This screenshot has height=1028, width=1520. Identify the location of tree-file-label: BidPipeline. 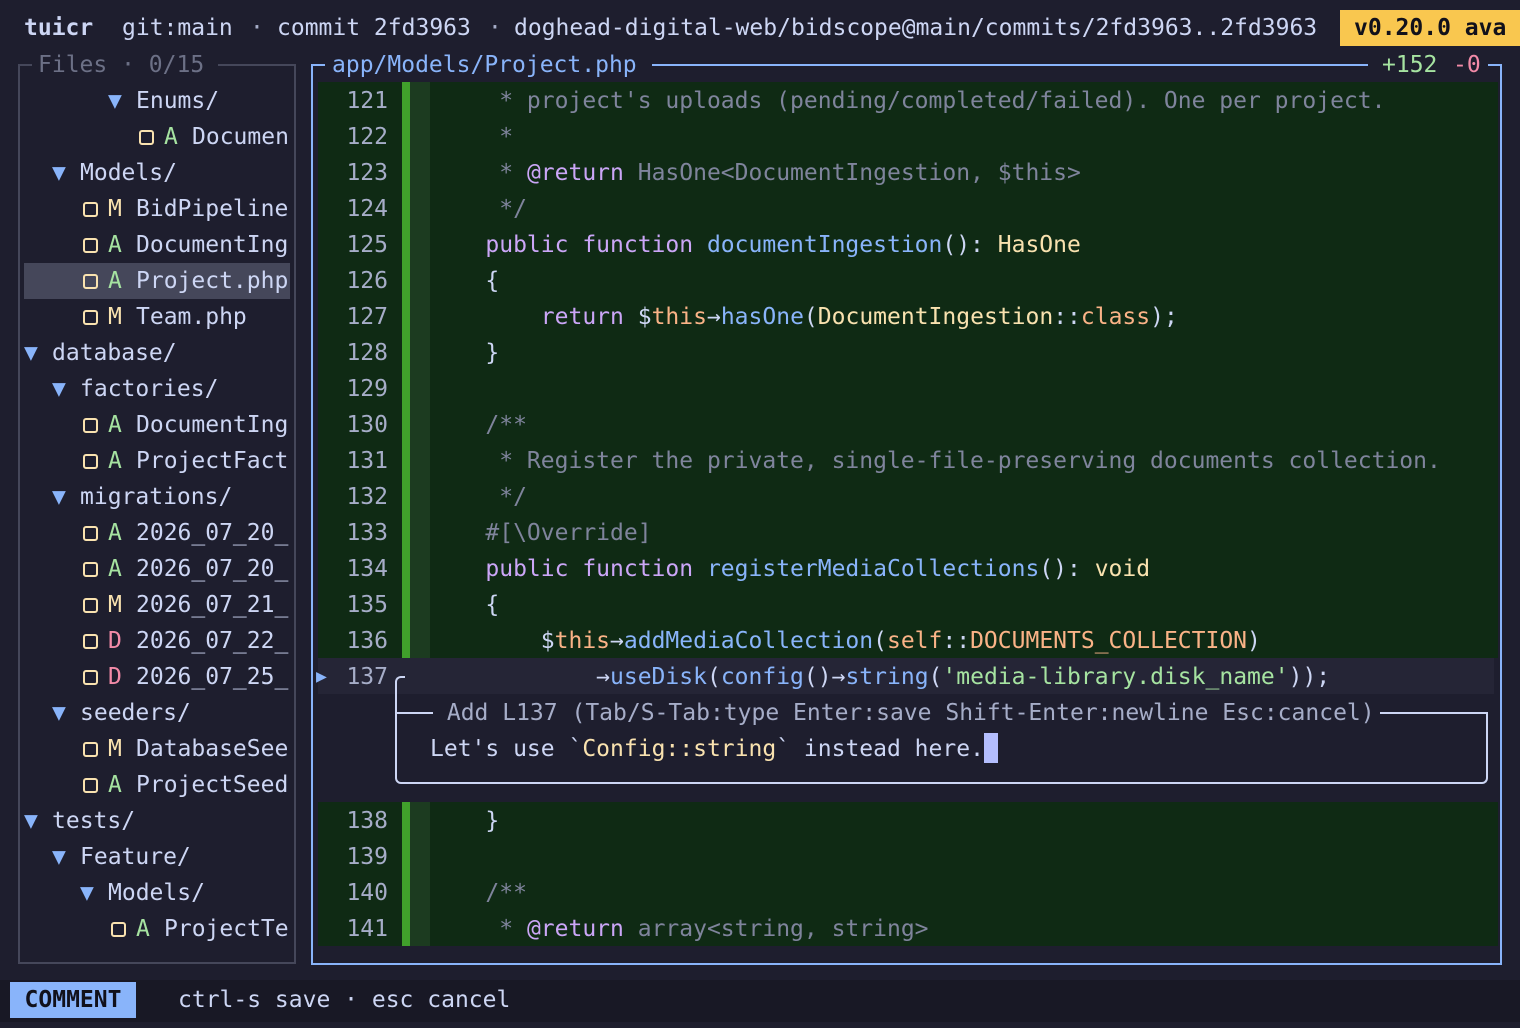
(212, 209).